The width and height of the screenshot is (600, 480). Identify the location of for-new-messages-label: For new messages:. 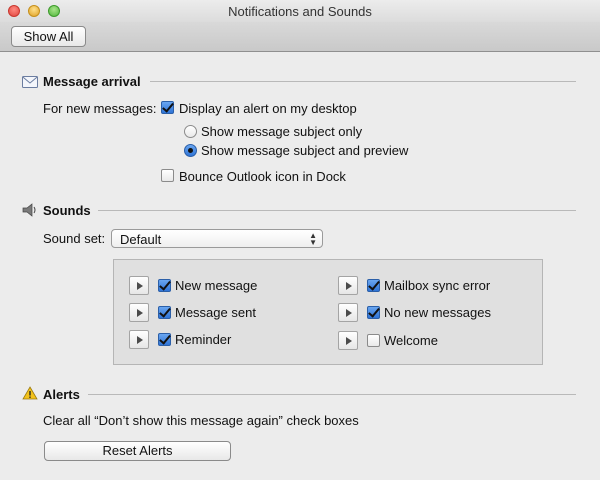
(100, 108).